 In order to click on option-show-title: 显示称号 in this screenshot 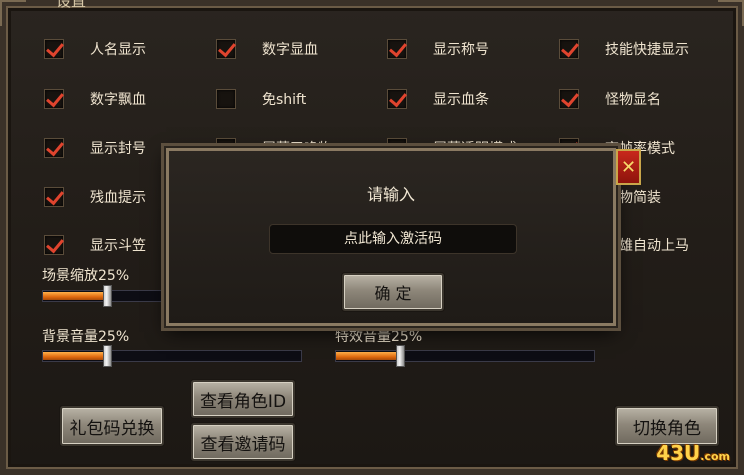, I will do `click(438, 49)`.